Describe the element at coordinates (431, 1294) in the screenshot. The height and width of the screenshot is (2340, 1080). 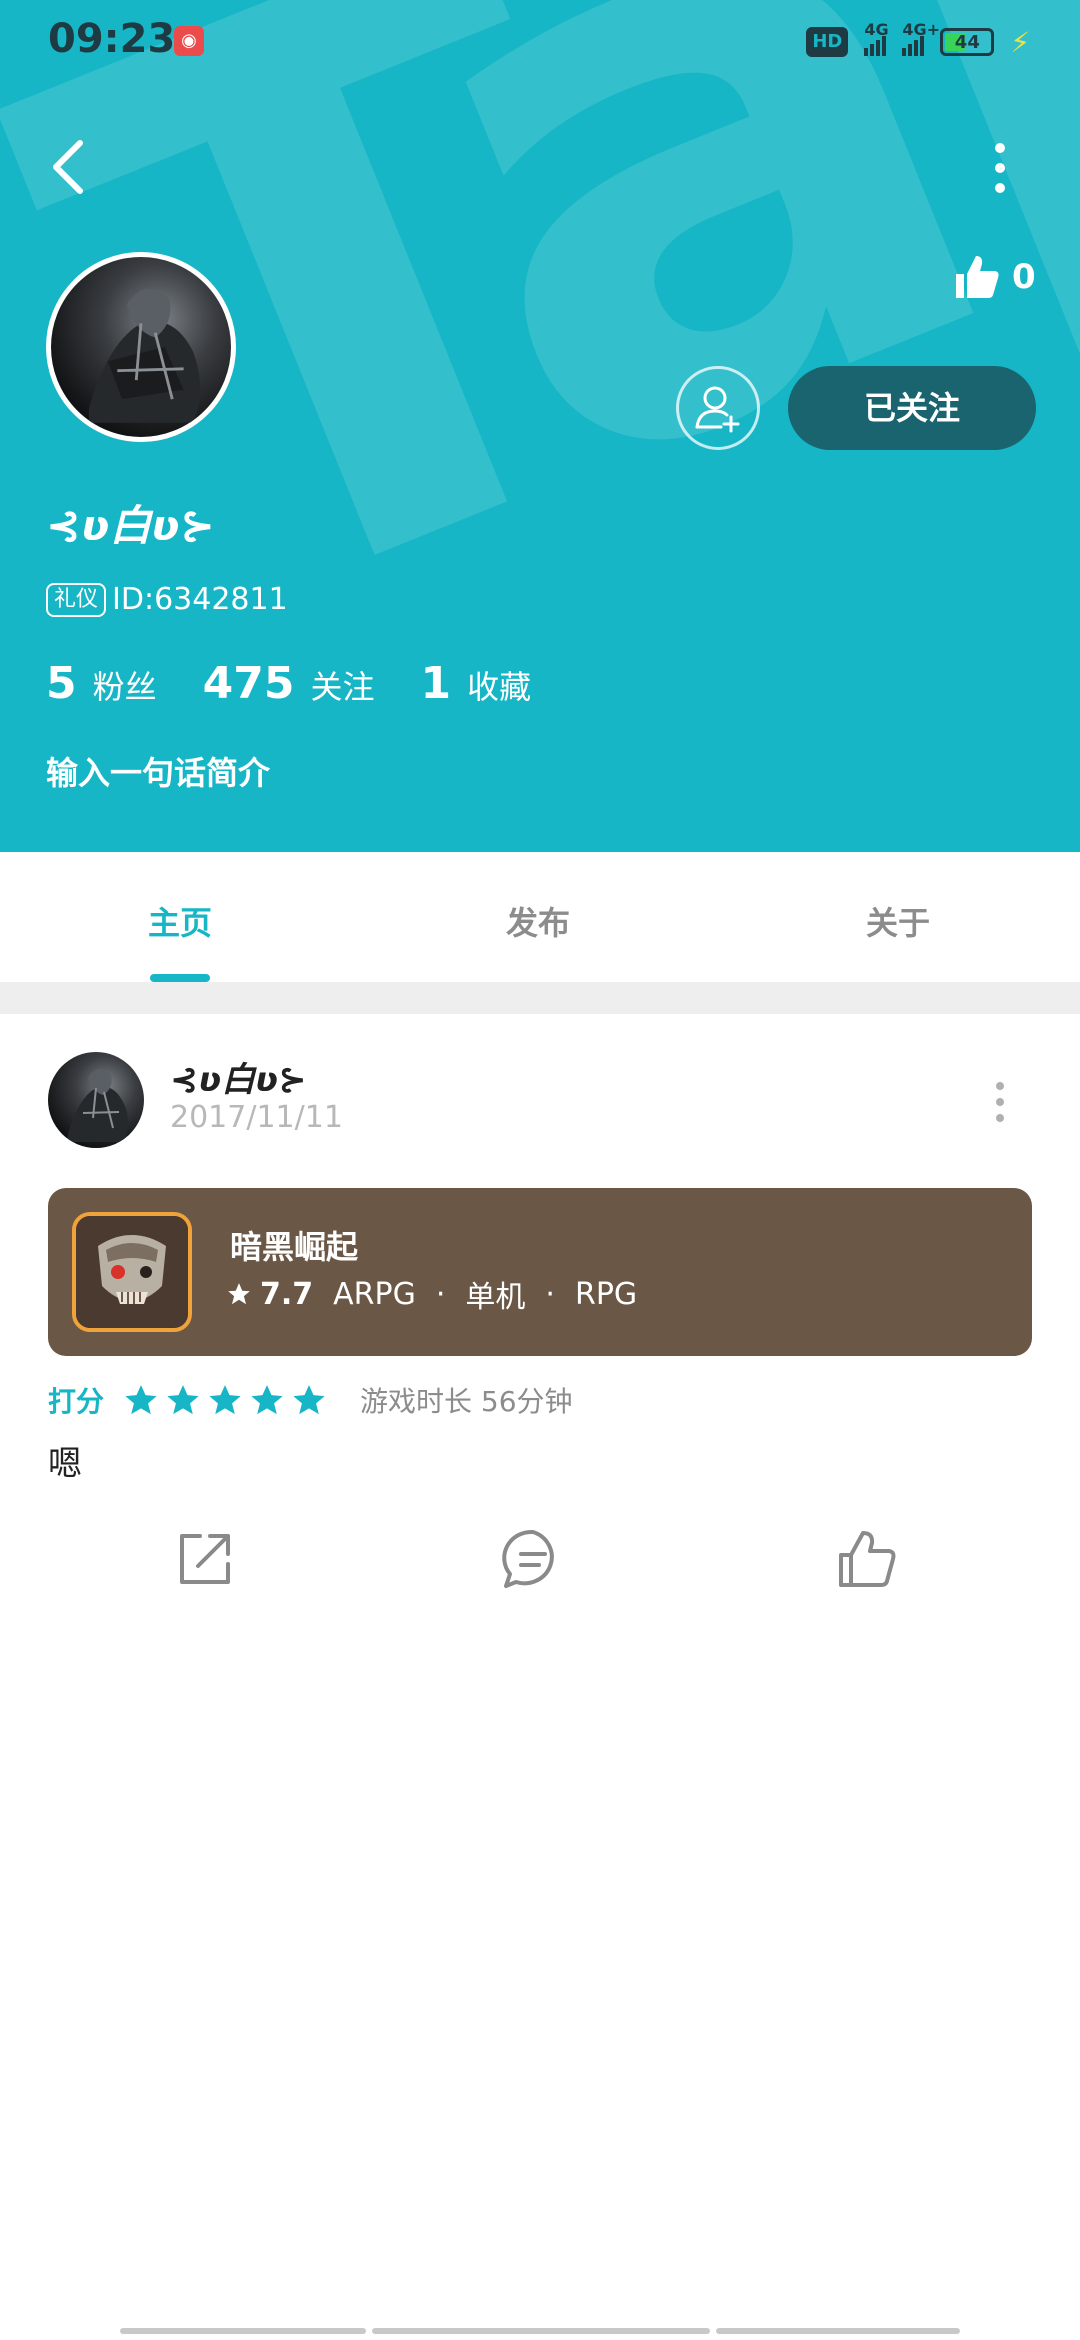
I see `game-meta: 7.7 ARPG · 单机 · RPG` at that location.